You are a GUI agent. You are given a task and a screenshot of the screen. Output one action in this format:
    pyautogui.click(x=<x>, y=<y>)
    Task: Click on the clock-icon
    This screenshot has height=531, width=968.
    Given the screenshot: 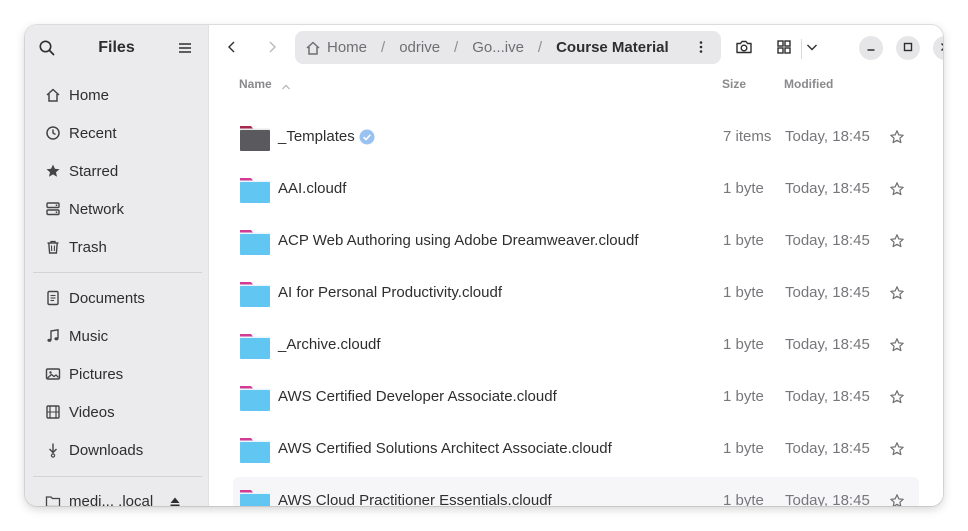 What is the action you would take?
    pyautogui.click(x=53, y=133)
    